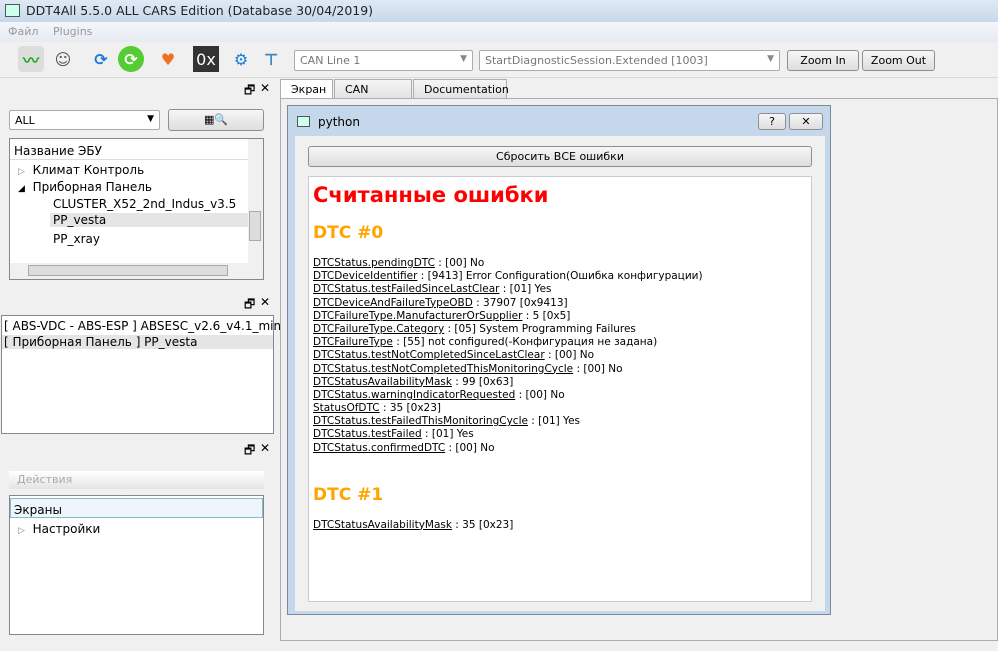 The height and width of the screenshot is (651, 998). I want to click on tree-item-pp-vesta: PP_vesta, so click(149, 220).